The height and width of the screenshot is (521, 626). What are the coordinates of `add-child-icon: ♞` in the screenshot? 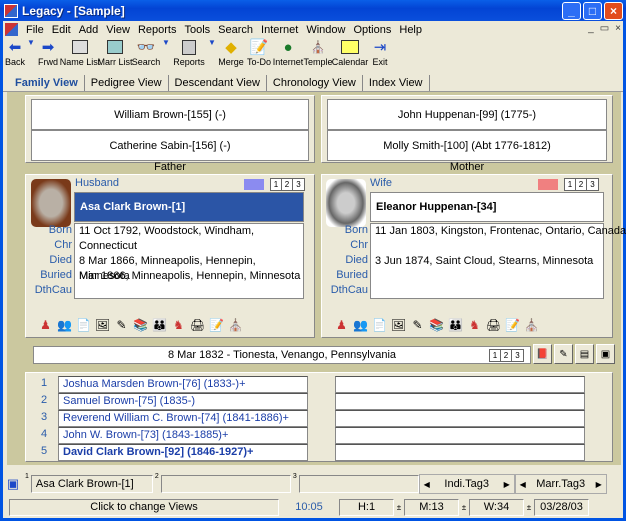 It's located at (178, 324).